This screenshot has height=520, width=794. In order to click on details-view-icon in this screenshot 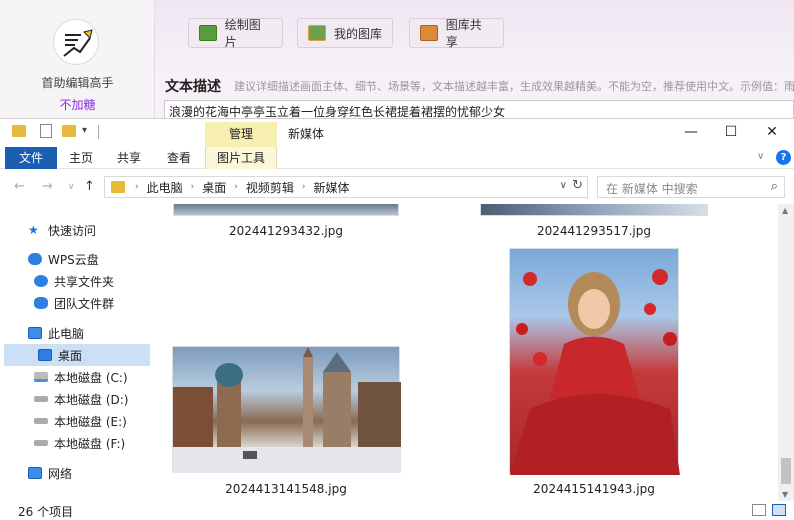, I will do `click(759, 510)`.